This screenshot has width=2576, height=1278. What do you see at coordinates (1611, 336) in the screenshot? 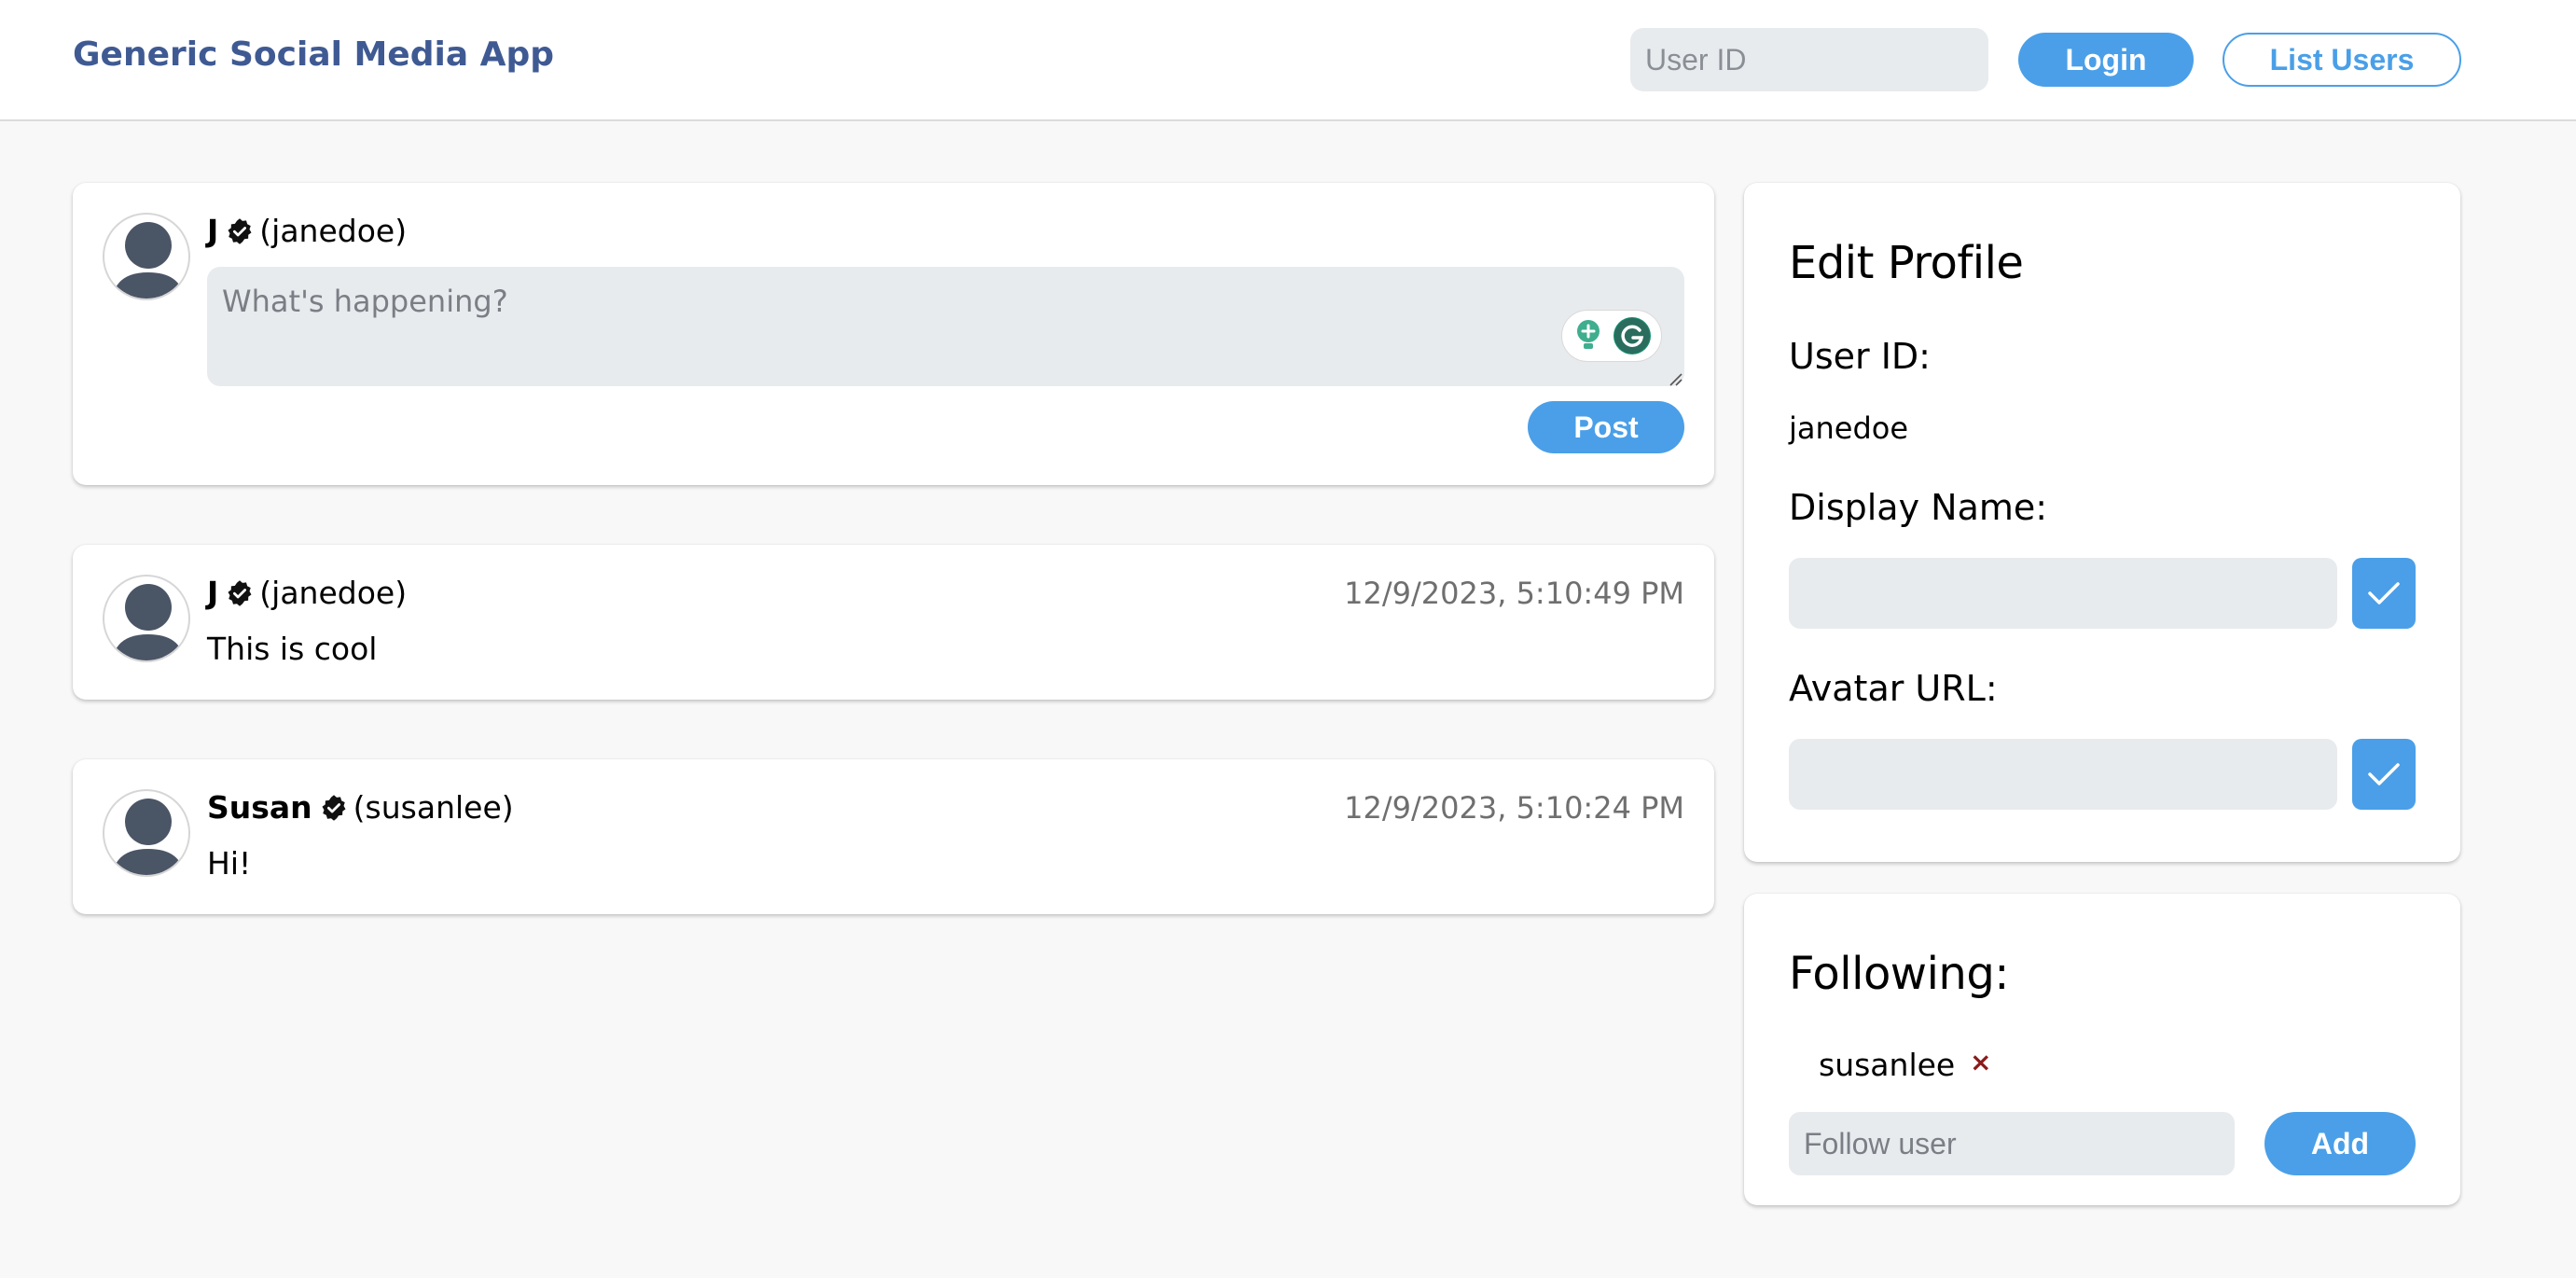
I see `grammarly-widget` at bounding box center [1611, 336].